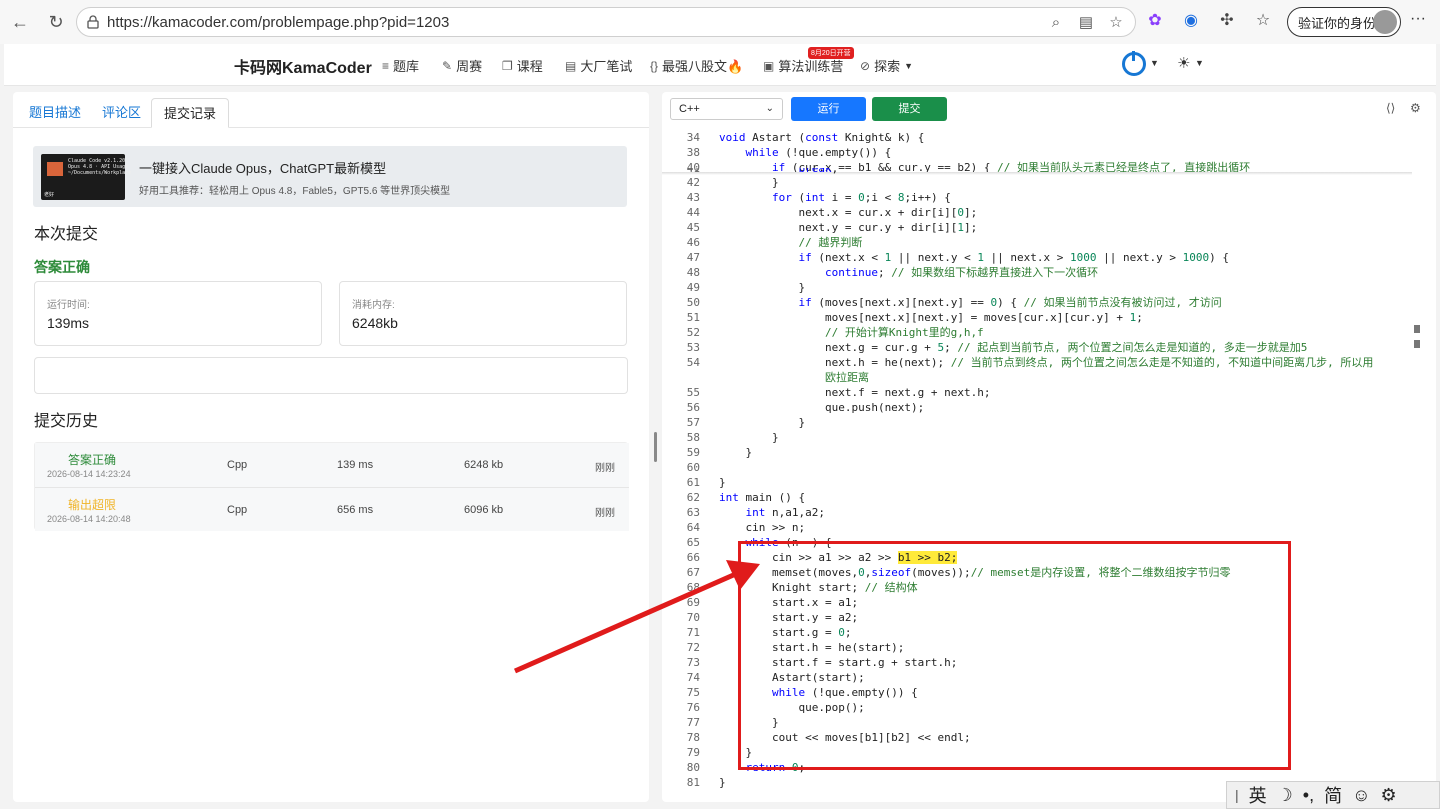 This screenshot has height=809, width=1440. Describe the element at coordinates (598, 65) in the screenshot. I see `nav-exams: ▤ 大厂笔试` at that location.